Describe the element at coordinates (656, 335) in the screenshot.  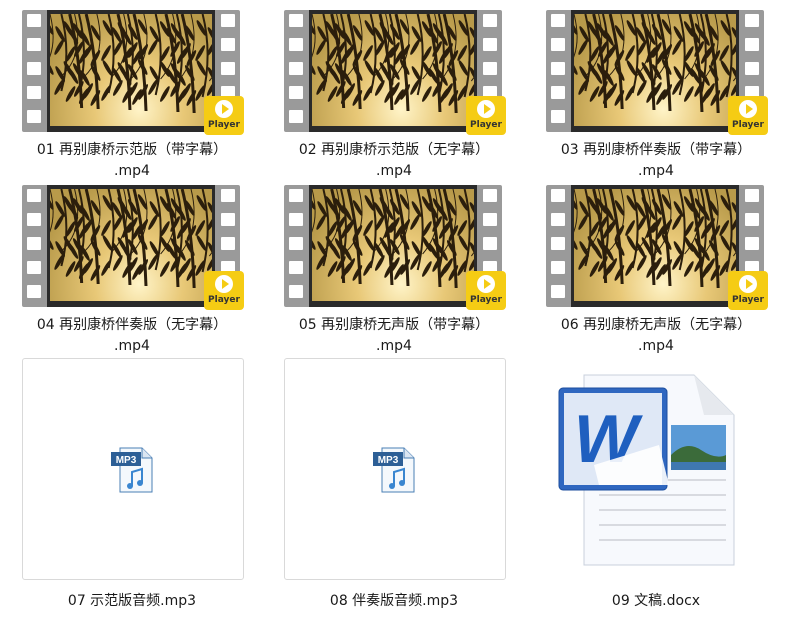
I see `file-name: 06 再别康桥无声版（无字幕） .mp4` at that location.